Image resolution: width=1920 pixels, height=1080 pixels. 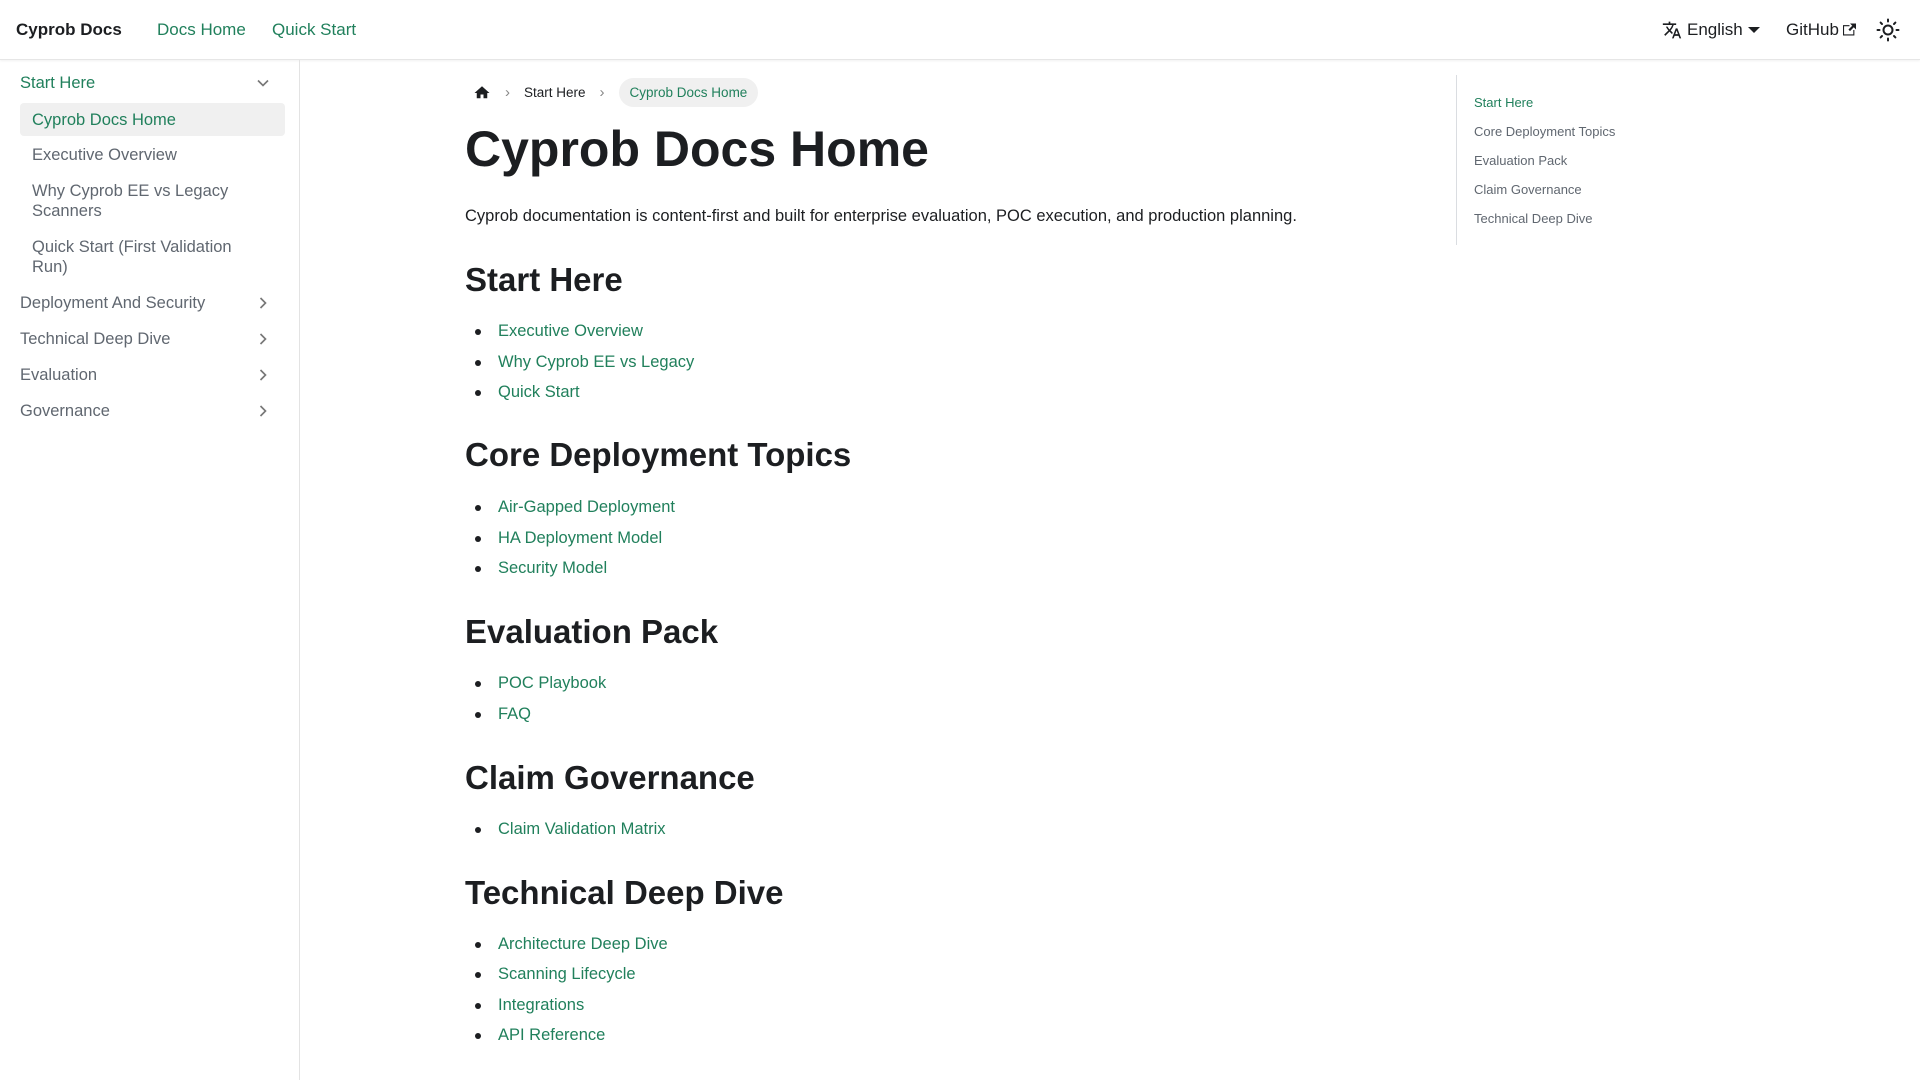 I want to click on sidebar-category-deployment: Deployment And Security, so click(x=152, y=303).